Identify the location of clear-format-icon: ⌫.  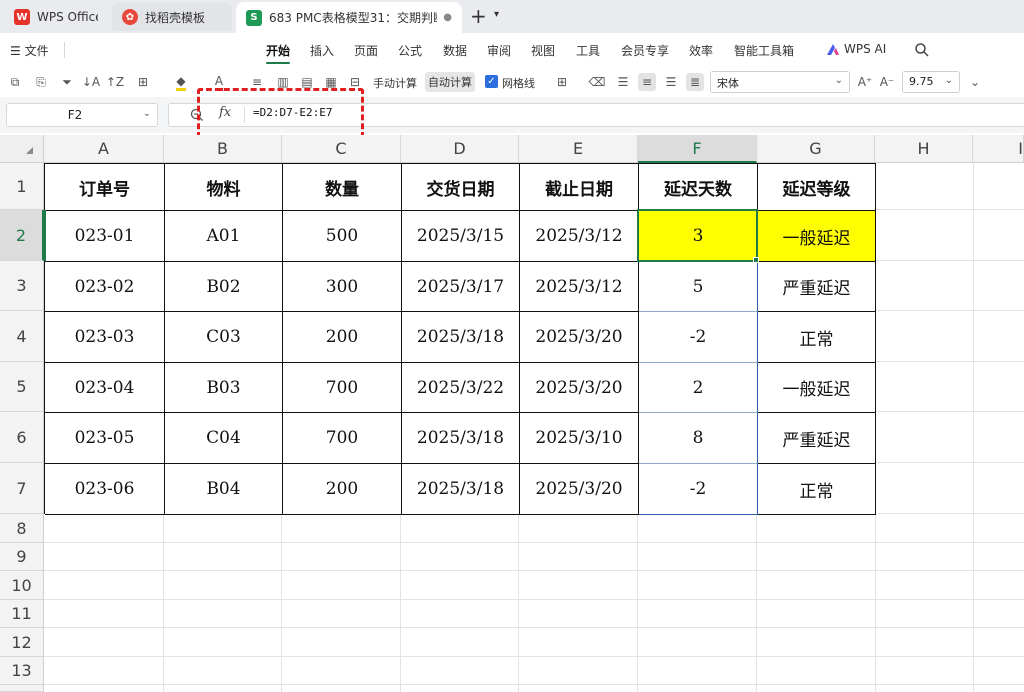
(597, 82).